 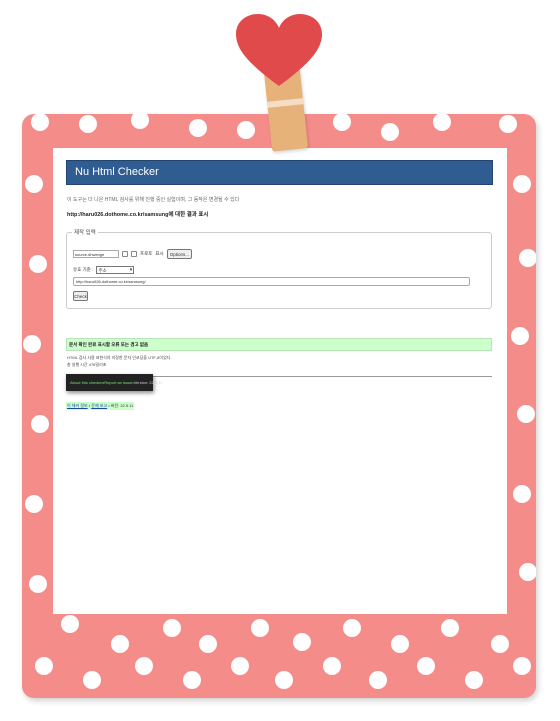 What do you see at coordinates (148, 382) in the screenshot?
I see `tooltip-version: Version: 22.5.11` at bounding box center [148, 382].